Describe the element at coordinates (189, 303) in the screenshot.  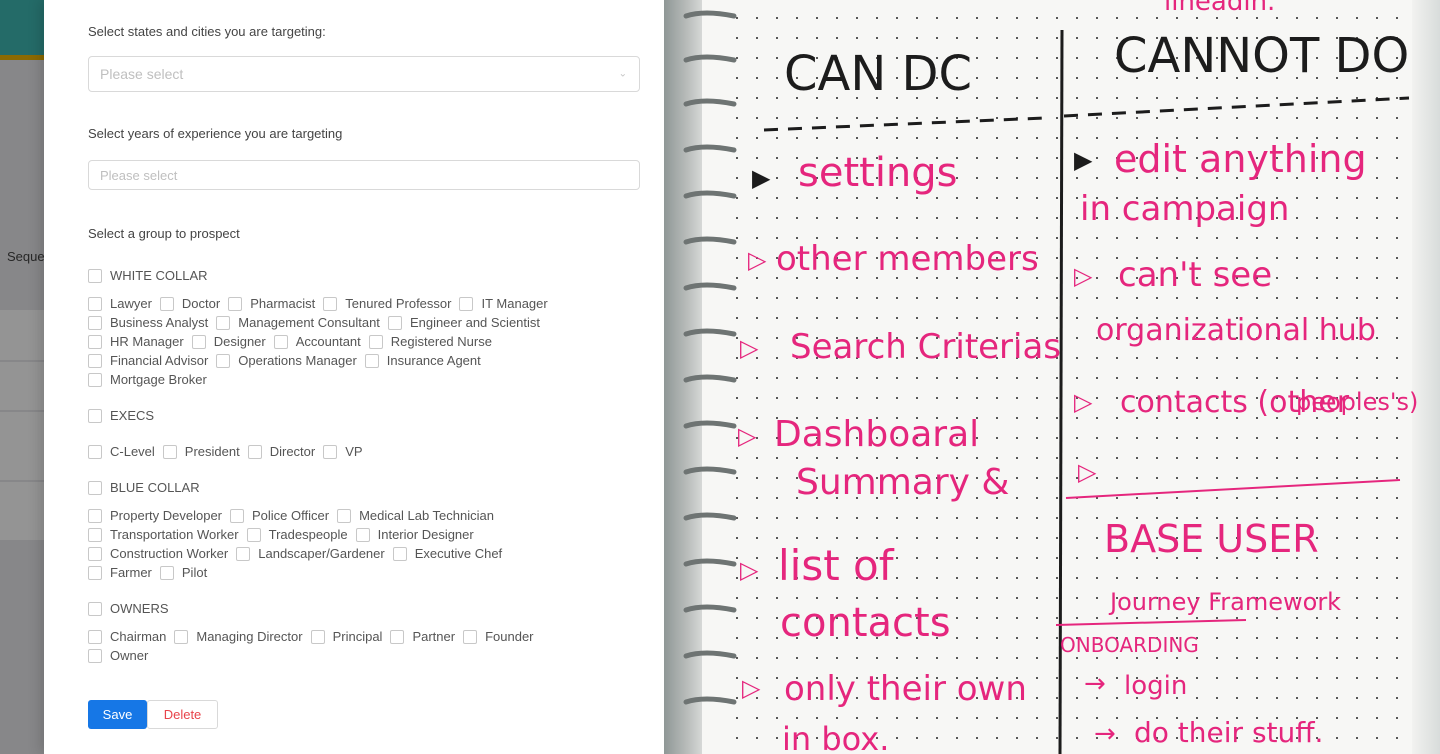
I see `option-doctor: Doctor` at that location.